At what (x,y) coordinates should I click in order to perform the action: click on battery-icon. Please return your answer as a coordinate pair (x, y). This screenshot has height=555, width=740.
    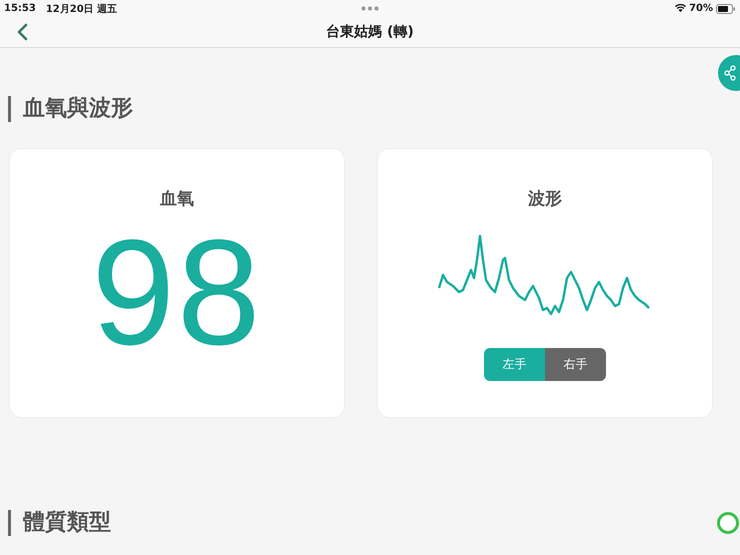
    Looking at the image, I should click on (726, 9).